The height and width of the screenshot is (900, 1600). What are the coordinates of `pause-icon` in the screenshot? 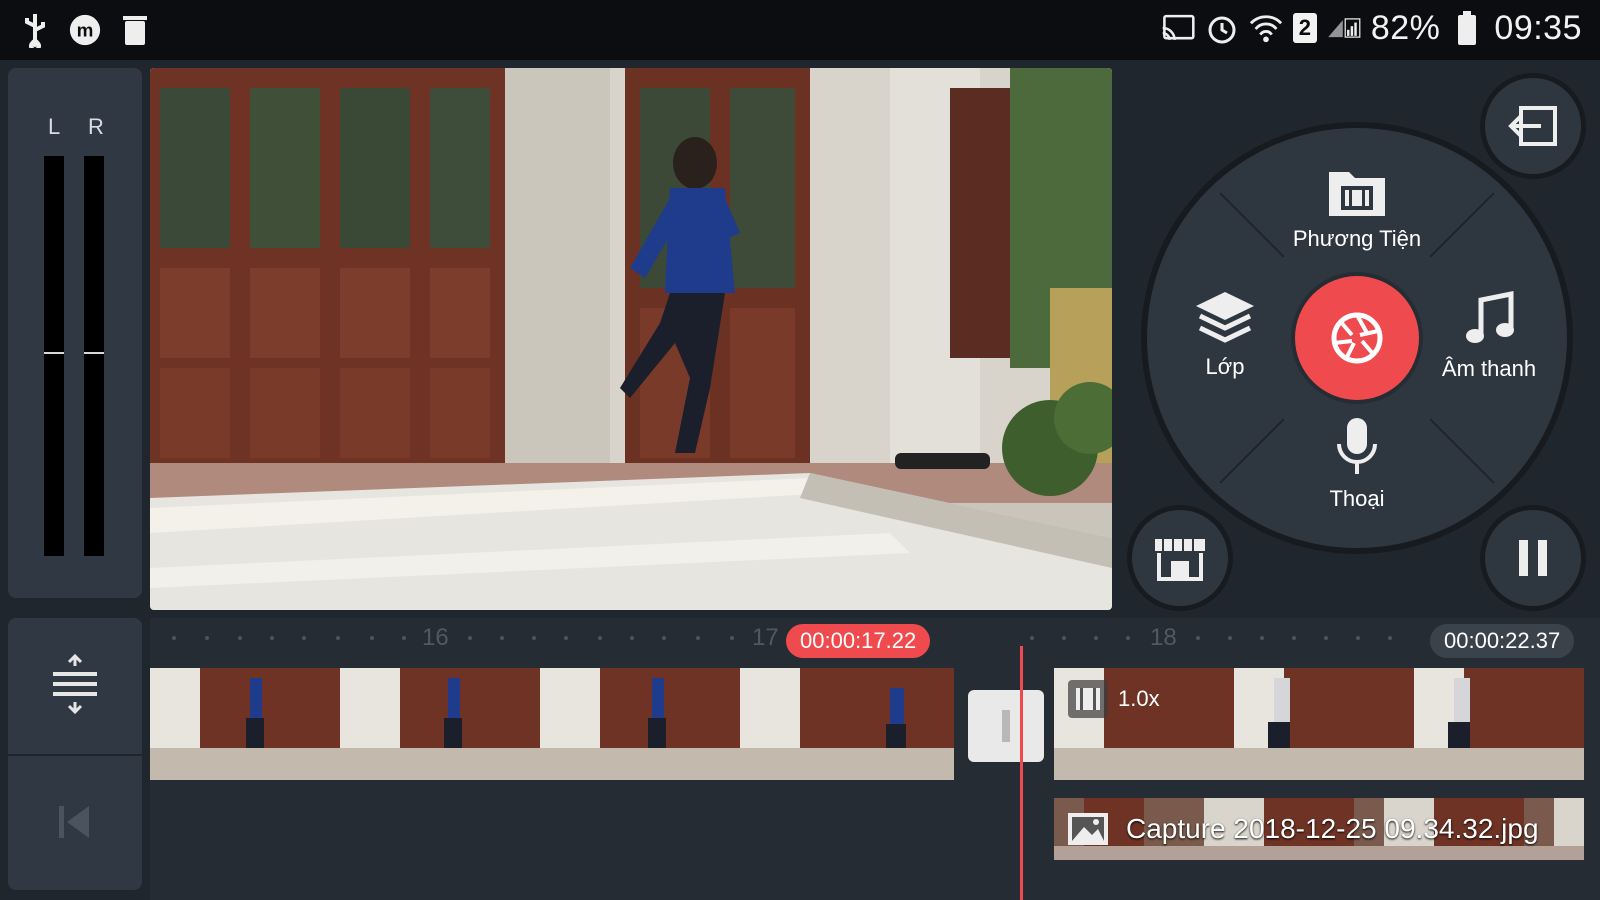 It's located at (1533, 558).